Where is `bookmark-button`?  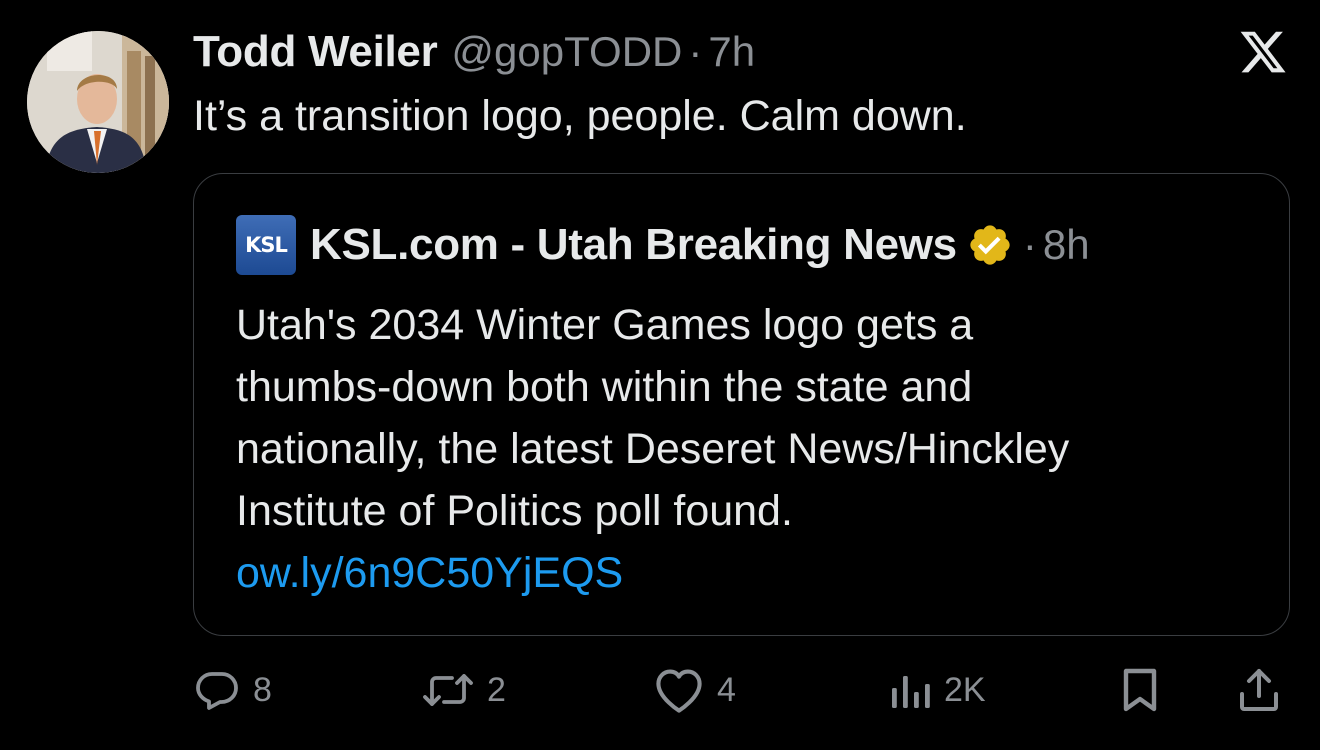 bookmark-button is located at coordinates (1140, 690).